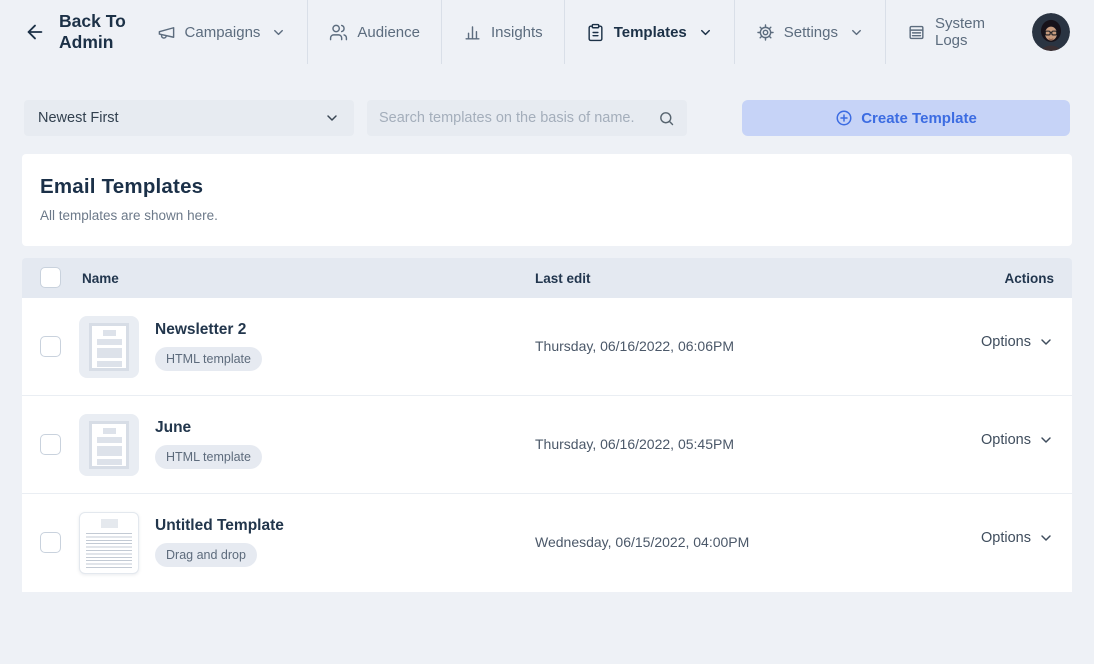 This screenshot has height=664, width=1094. I want to click on search-icon, so click(666, 118).